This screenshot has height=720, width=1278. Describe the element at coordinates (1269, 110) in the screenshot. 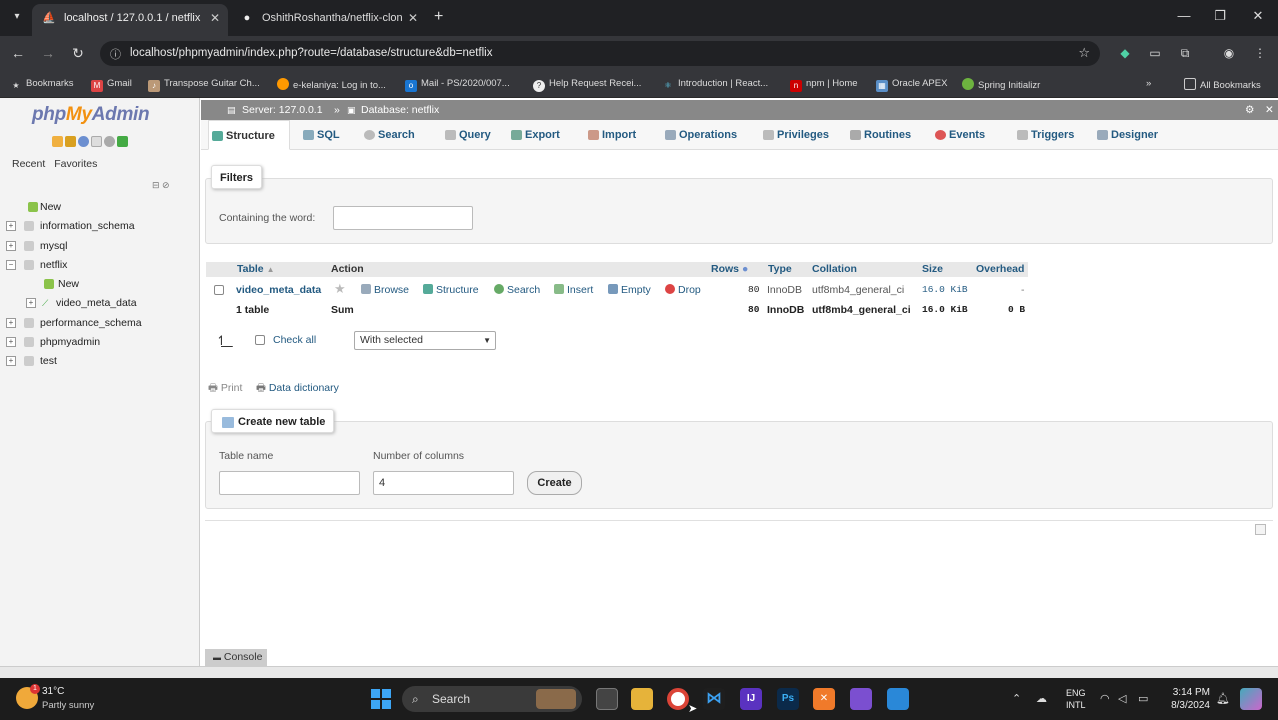

I see `close-panel-icon: ✕` at that location.